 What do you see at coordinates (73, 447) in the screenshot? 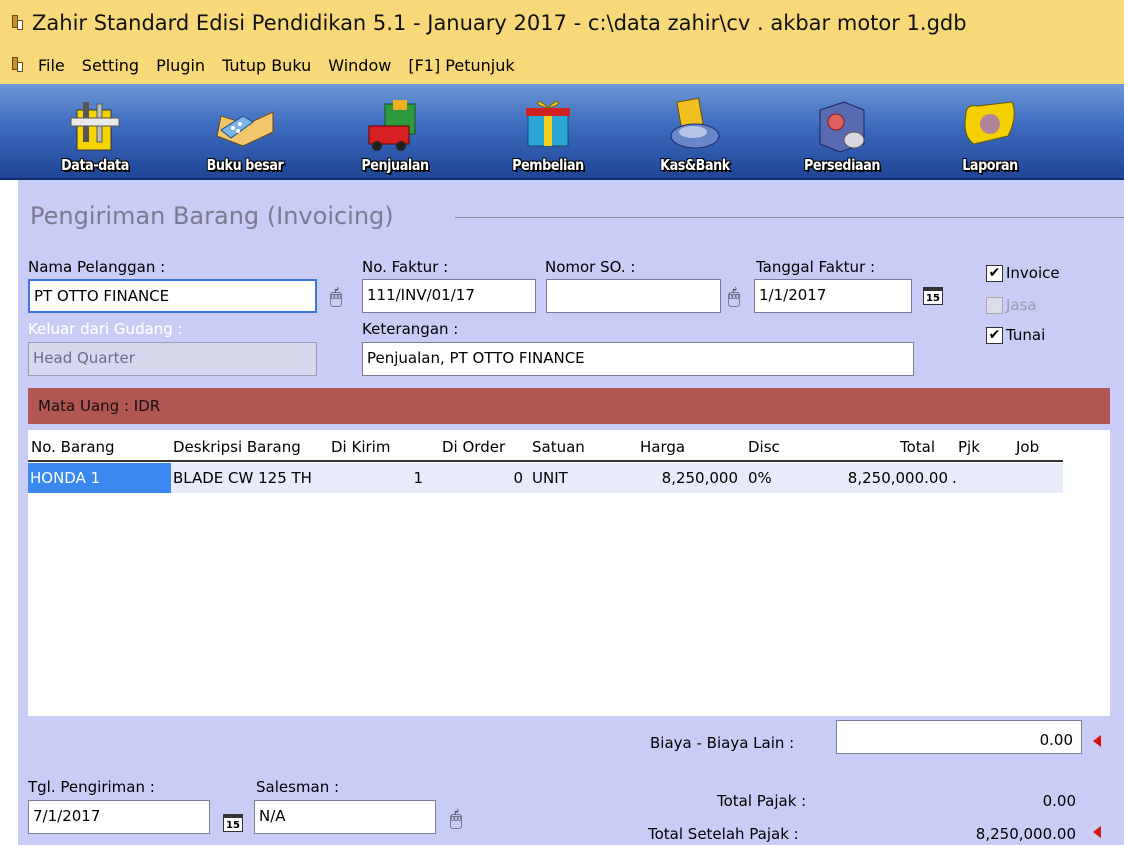
I see `col-no-barang: No. Barang` at bounding box center [73, 447].